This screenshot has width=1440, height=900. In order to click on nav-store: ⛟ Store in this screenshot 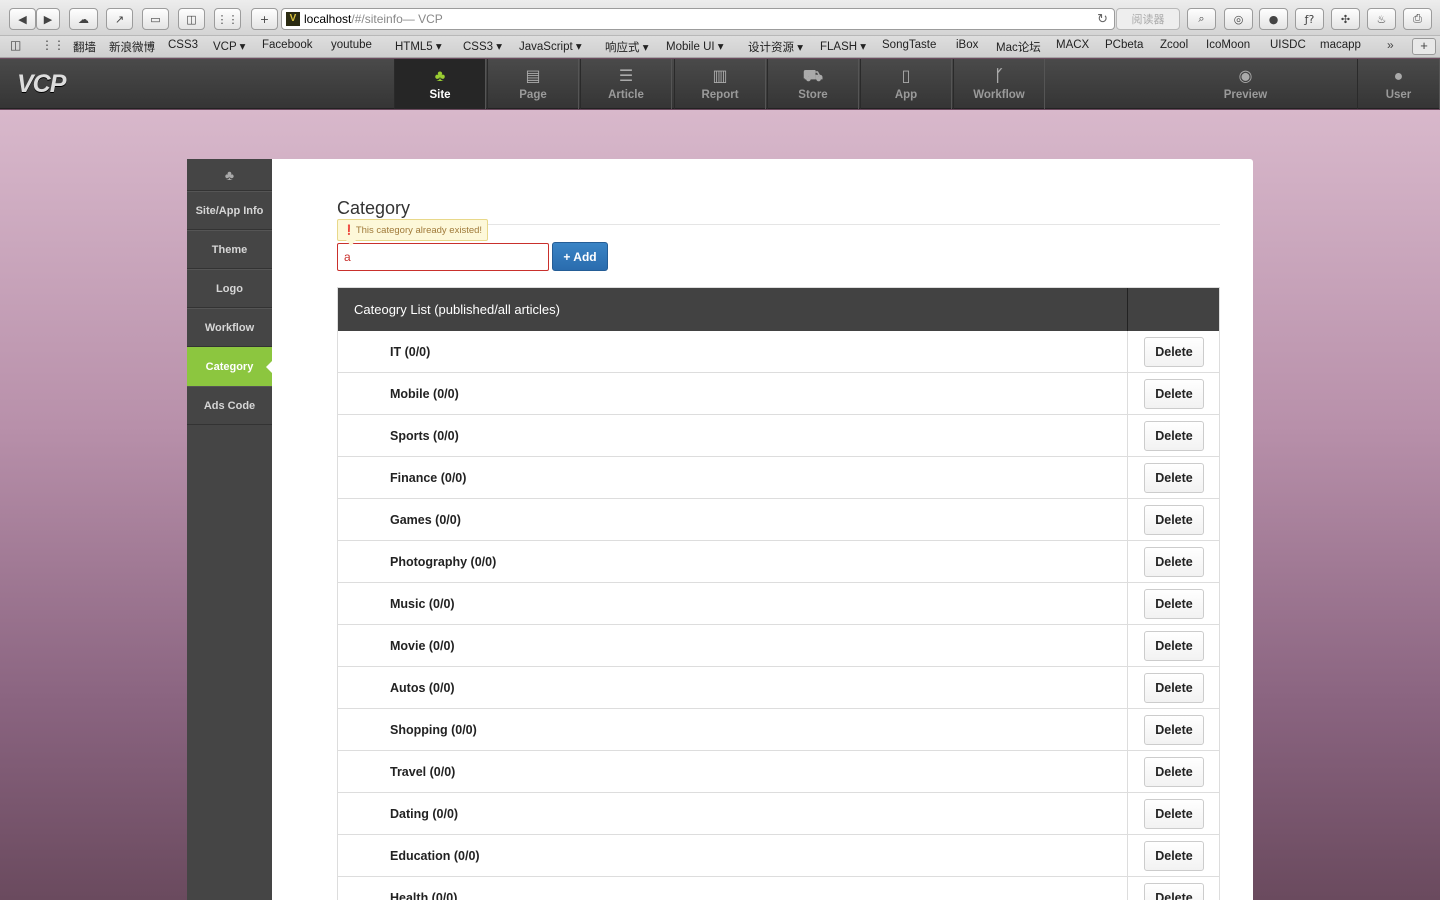, I will do `click(813, 84)`.